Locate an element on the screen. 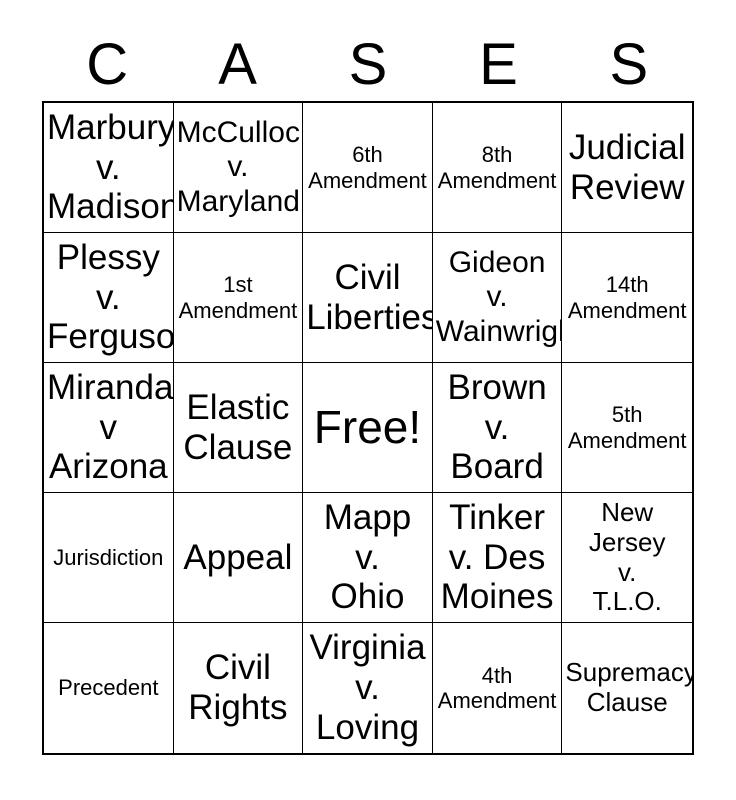  bingo-cell: New Jersey v. T.L.O. is located at coordinates (627, 558).